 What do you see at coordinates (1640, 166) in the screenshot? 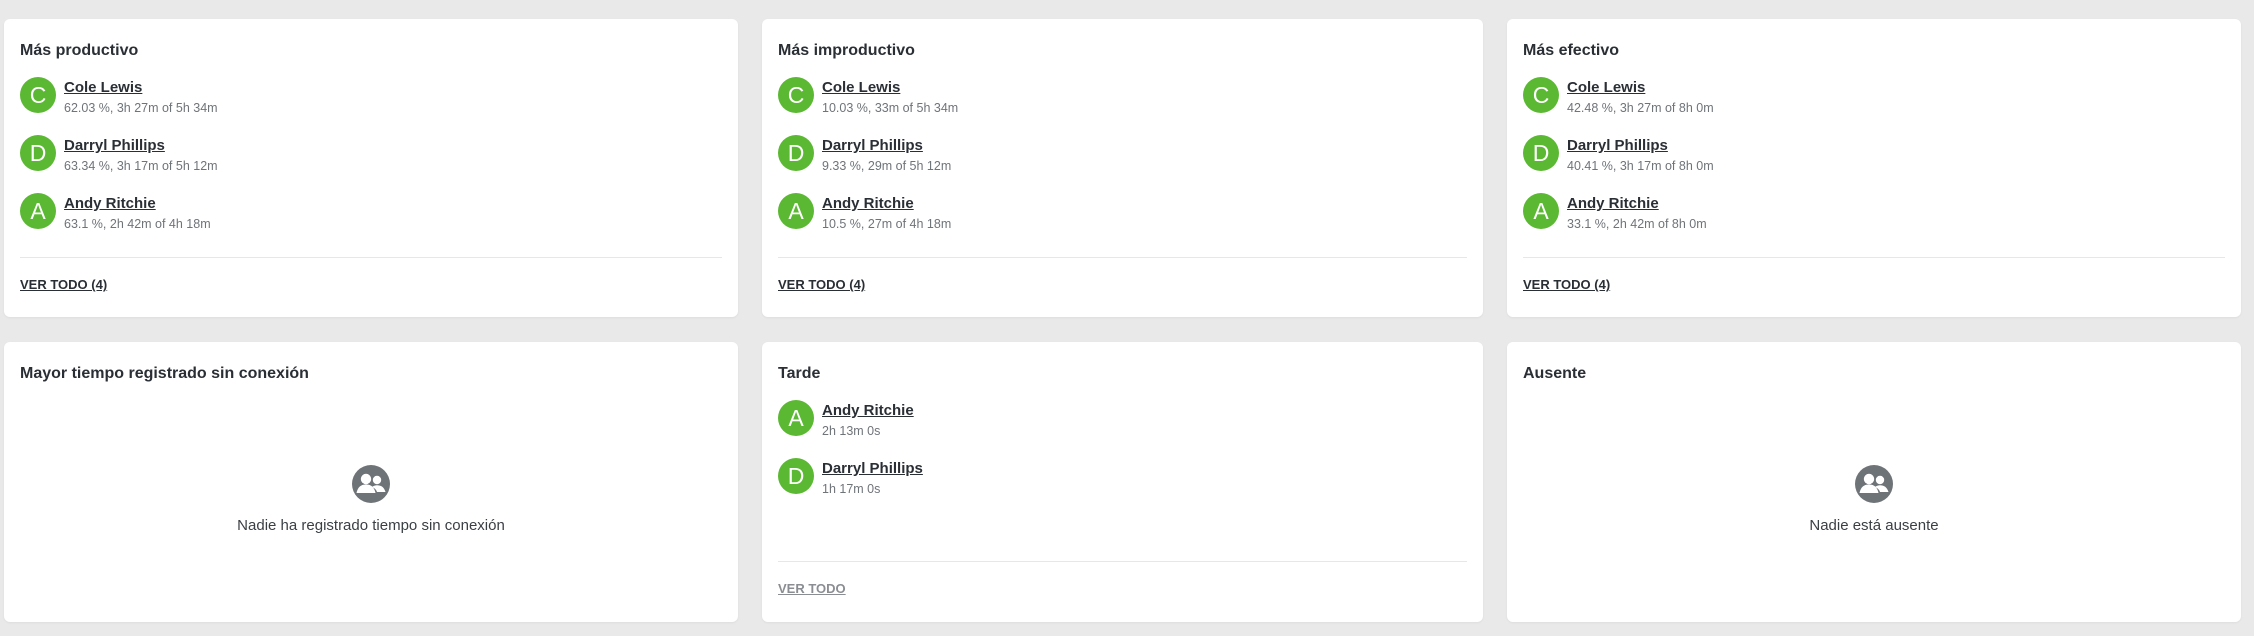
I see `user-stat: 40.41 %, 3h 17m of 8h 0m` at bounding box center [1640, 166].